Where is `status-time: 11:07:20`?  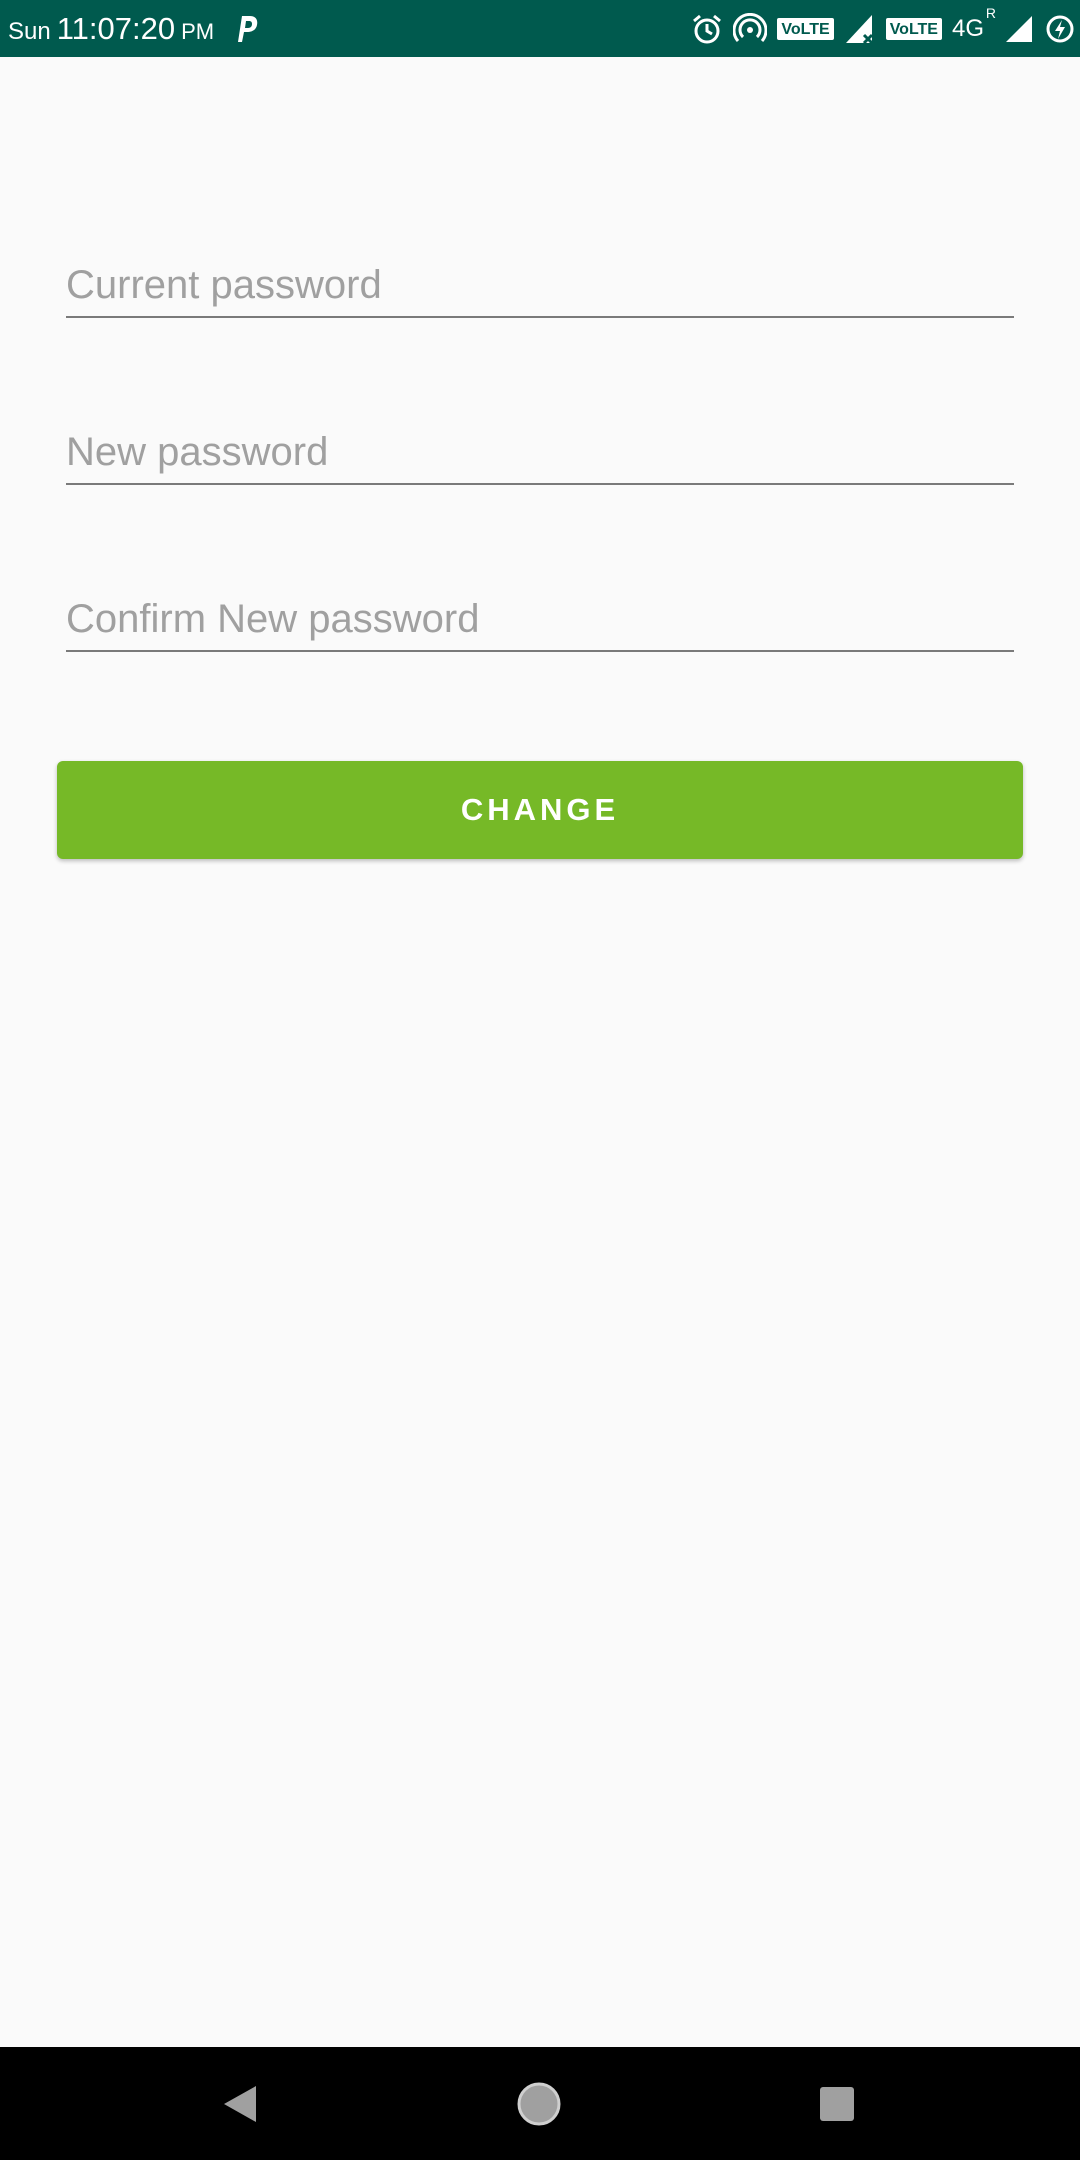
status-time: 11:07:20 is located at coordinates (116, 28).